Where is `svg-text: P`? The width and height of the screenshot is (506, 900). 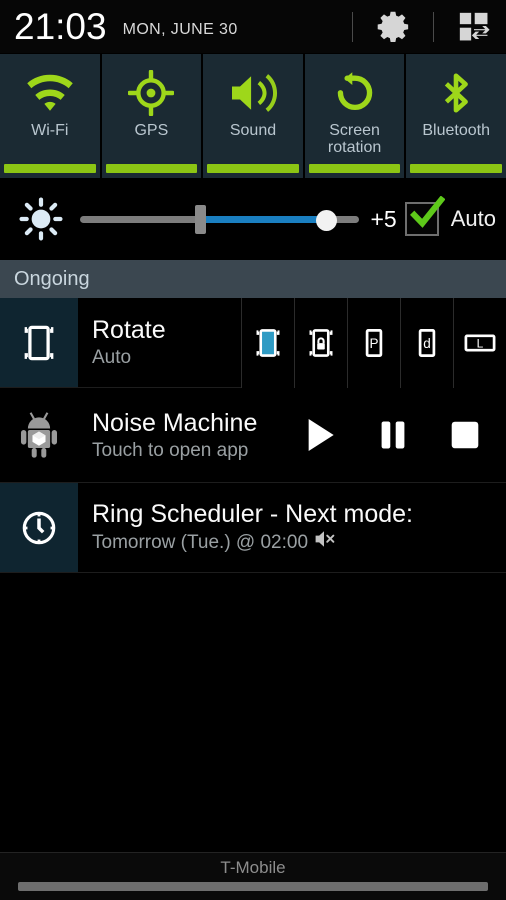 svg-text: P is located at coordinates (373, 343).